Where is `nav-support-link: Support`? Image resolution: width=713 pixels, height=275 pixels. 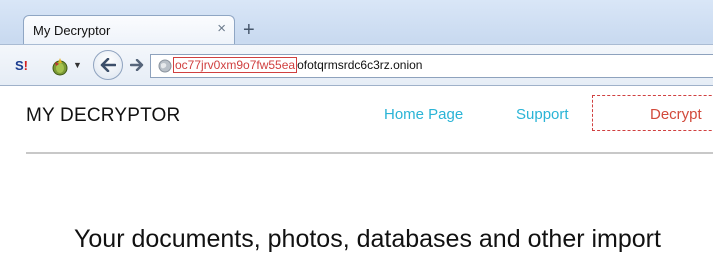 nav-support-link: Support is located at coordinates (542, 114).